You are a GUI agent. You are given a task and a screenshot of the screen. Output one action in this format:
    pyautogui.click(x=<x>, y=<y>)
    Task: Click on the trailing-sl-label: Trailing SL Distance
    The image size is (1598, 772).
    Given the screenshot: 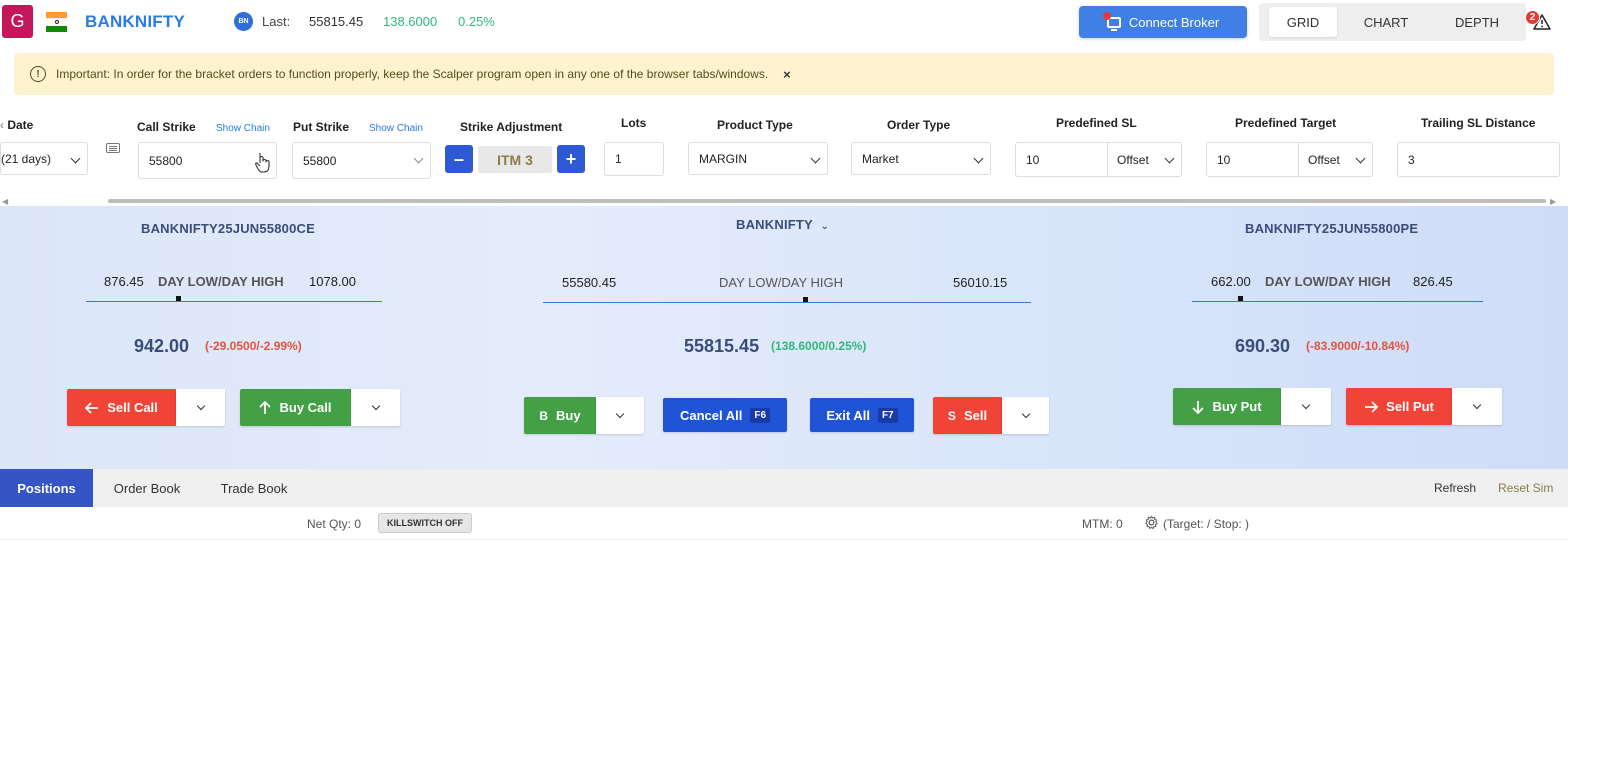 What is the action you would take?
    pyautogui.click(x=1478, y=123)
    